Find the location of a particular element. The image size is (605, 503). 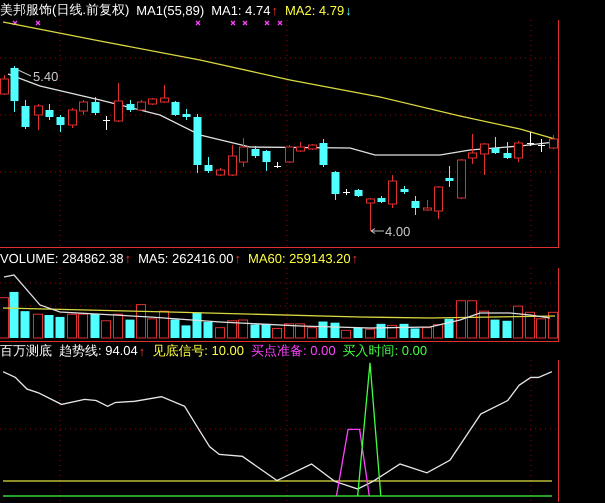

legend-label: 买点准备: 0.00 is located at coordinates (293, 351).